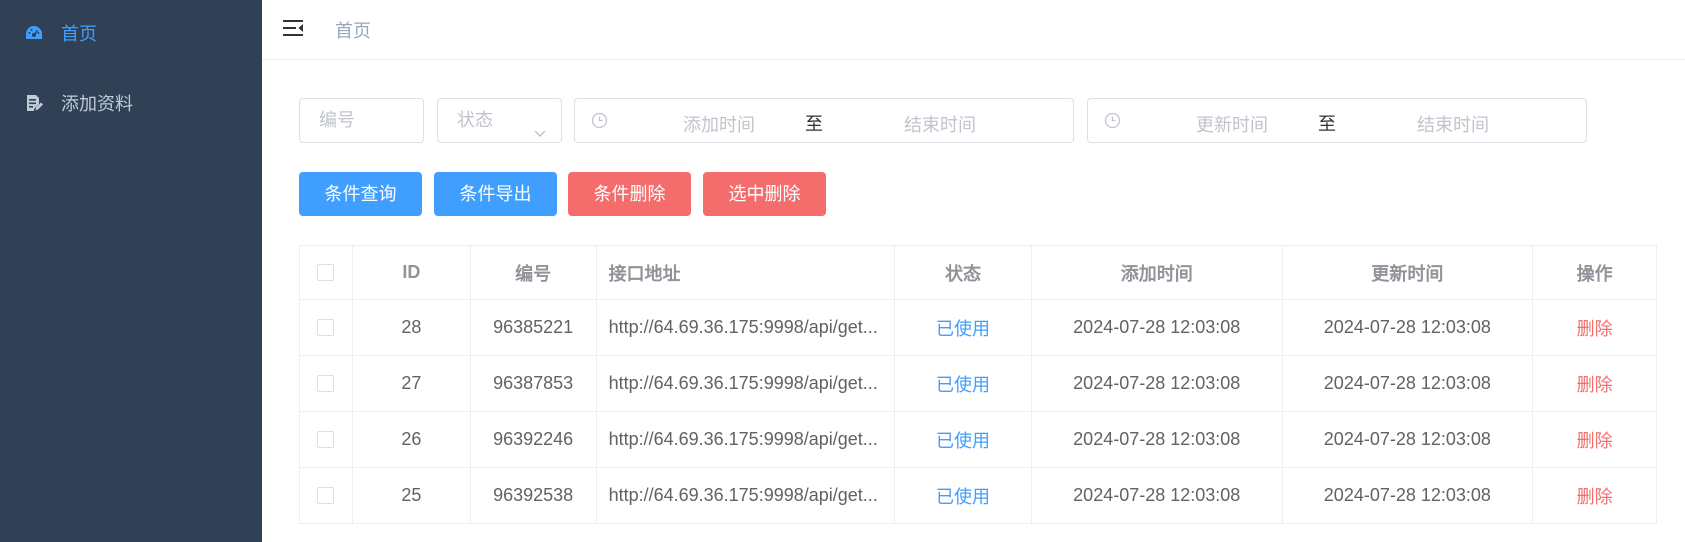 Image resolution: width=1685 pixels, height=542 pixels. I want to click on id-cell: 27, so click(412, 383).